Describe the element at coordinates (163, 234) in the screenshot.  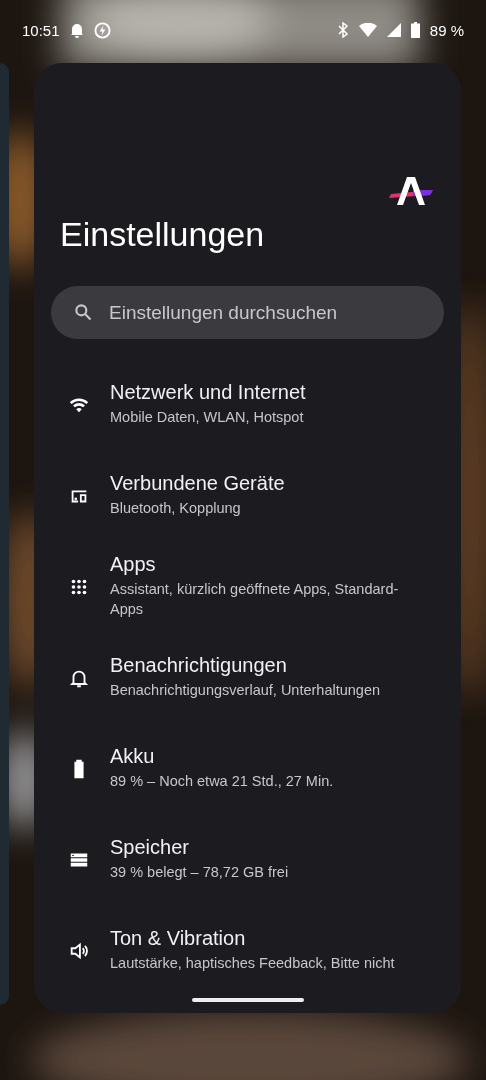
I see `page-title: Einstellungen` at that location.